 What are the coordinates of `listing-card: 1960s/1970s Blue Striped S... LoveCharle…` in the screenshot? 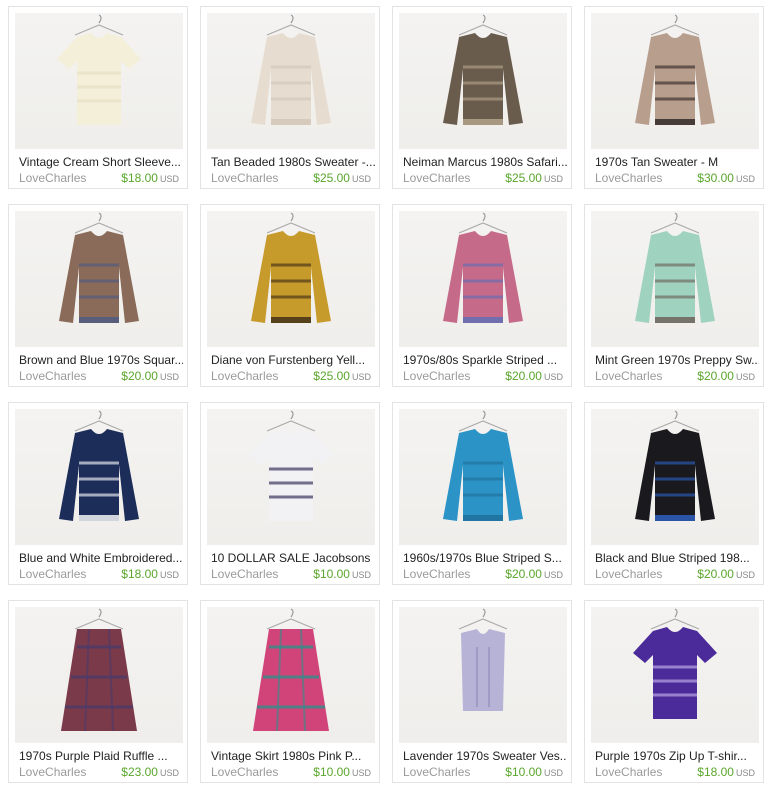 It's located at (482, 493).